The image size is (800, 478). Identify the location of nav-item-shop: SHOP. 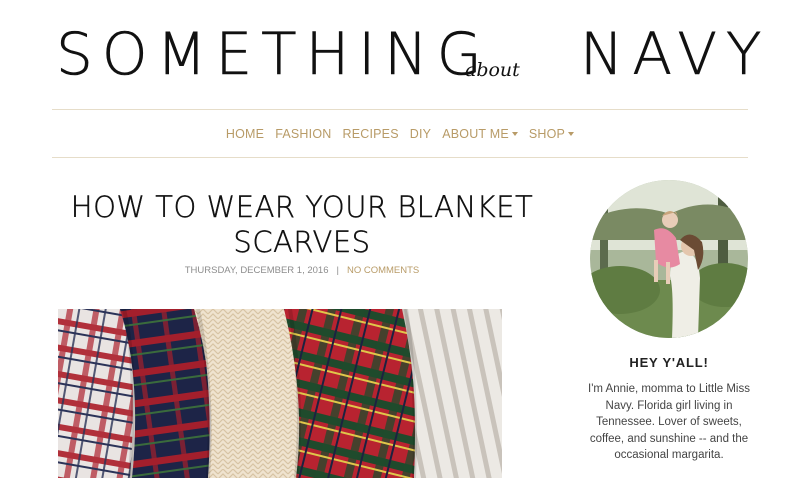
(551, 134).